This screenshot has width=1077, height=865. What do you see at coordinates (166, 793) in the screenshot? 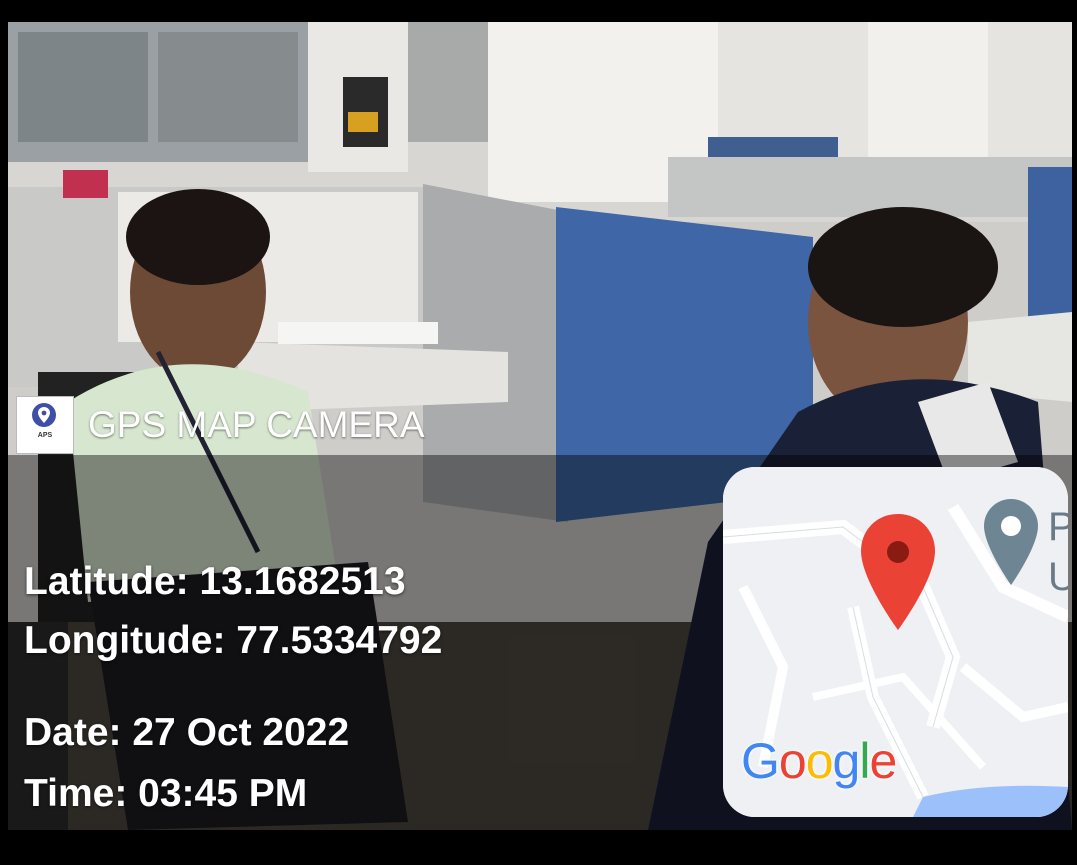
I see `time-text: Time: 03:45 PM` at bounding box center [166, 793].